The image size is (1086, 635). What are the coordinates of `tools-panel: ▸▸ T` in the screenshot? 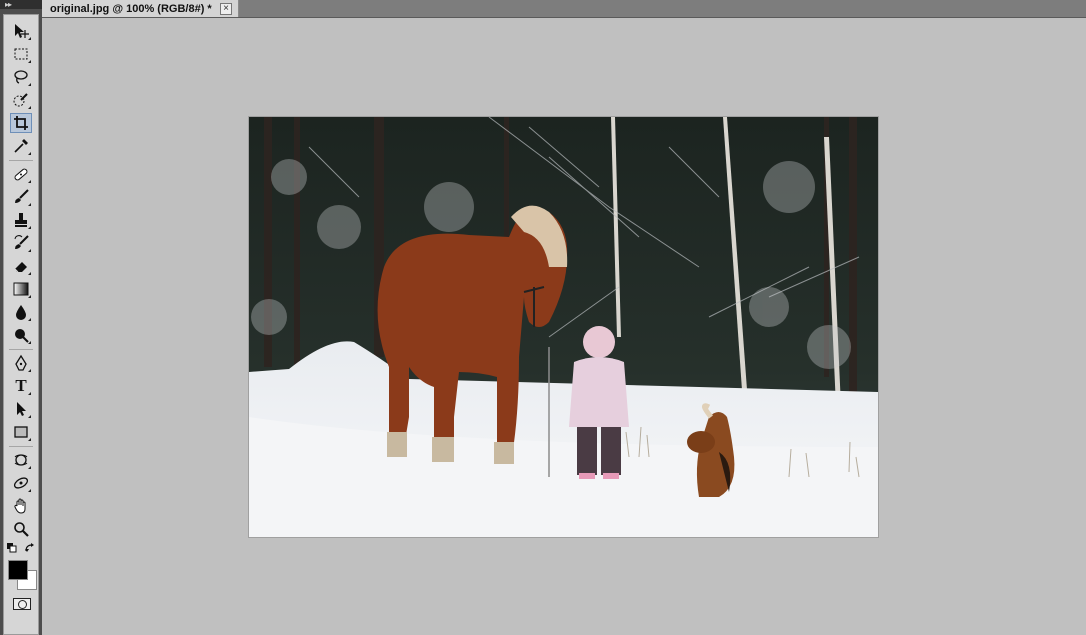 It's located at (21, 317).